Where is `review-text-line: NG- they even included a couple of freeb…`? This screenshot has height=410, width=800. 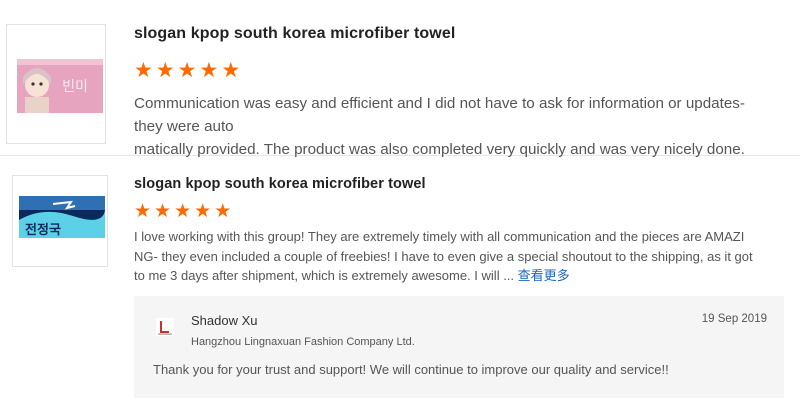
review-text-line: NG- they even included a couple of freeb… is located at coordinates (443, 256).